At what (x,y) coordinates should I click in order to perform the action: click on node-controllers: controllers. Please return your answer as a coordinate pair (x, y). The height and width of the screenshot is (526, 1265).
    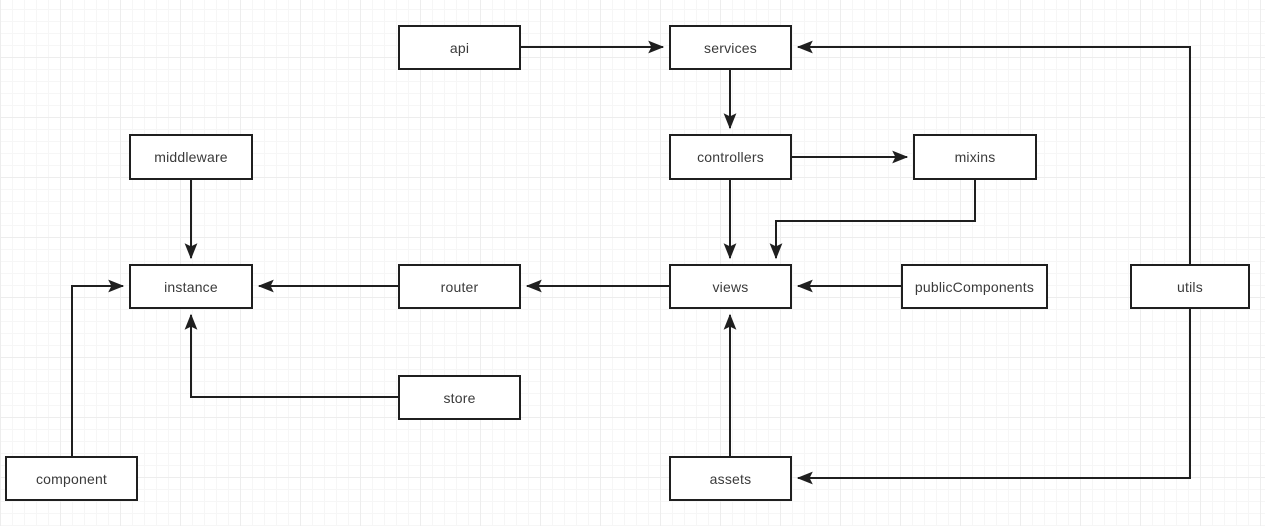
    Looking at the image, I should click on (730, 157).